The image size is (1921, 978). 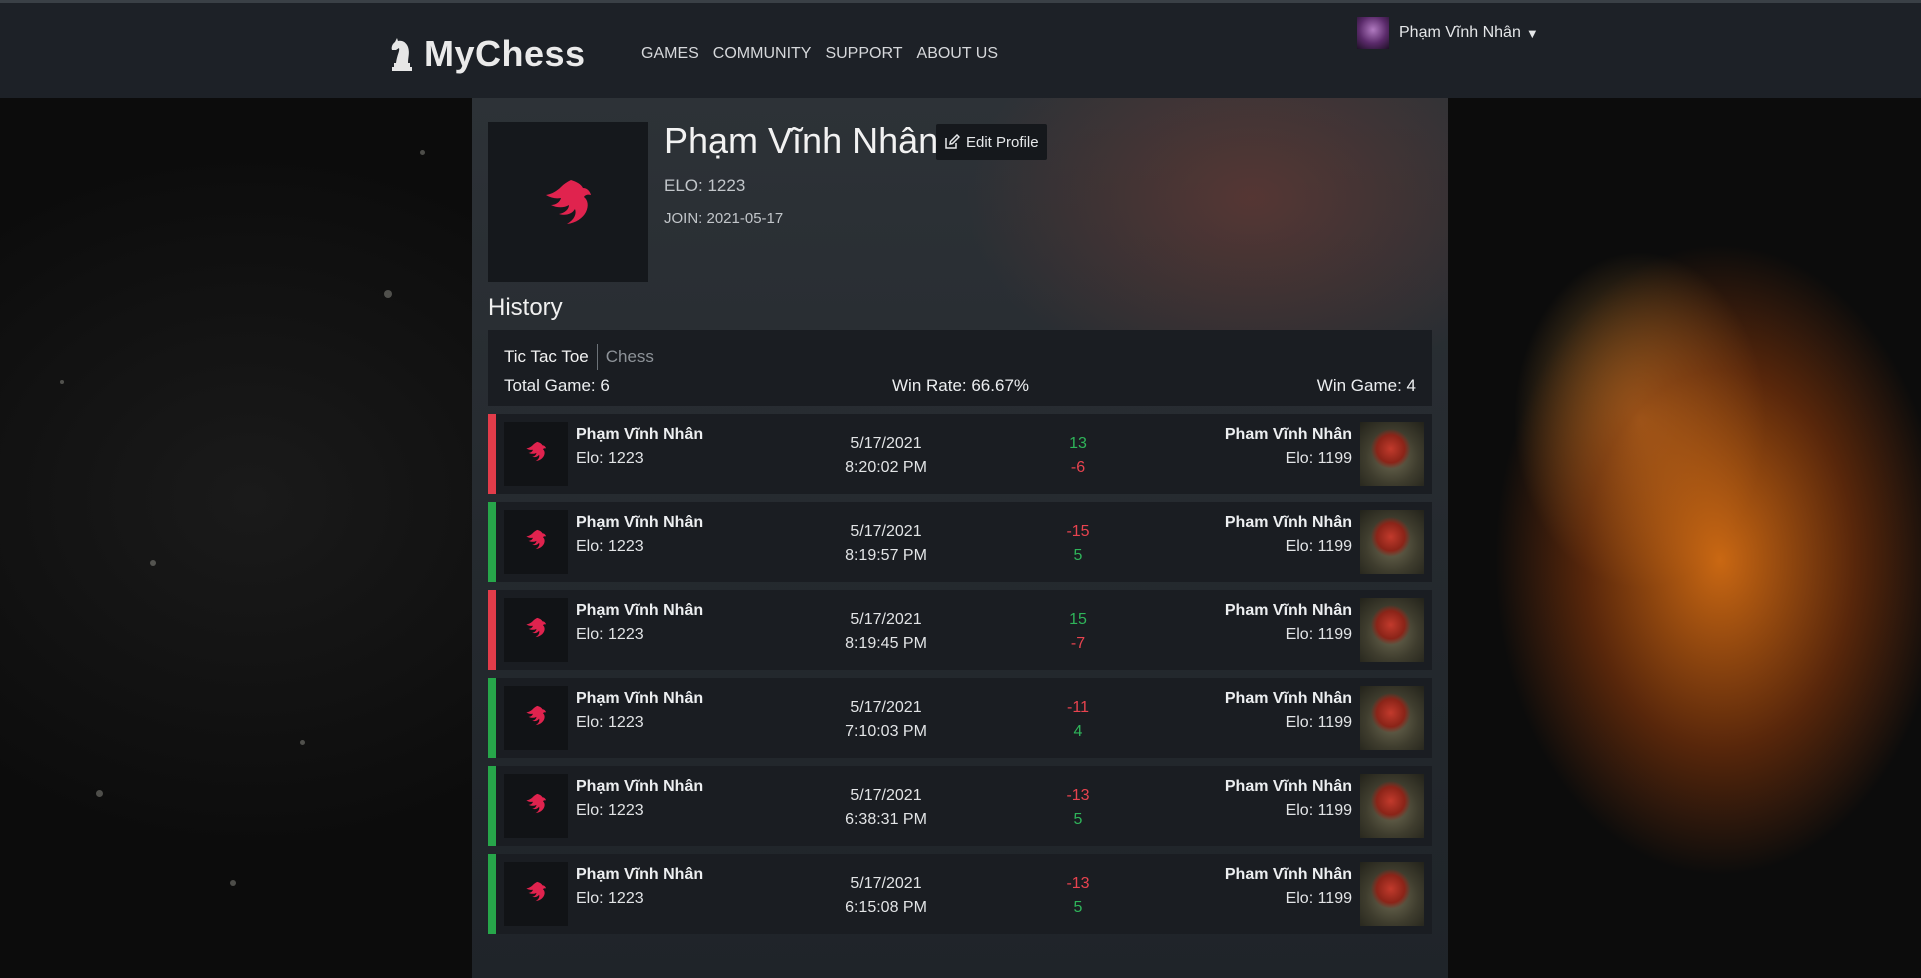 What do you see at coordinates (958, 54) in the screenshot?
I see `nav-about-us: ABOUT US` at bounding box center [958, 54].